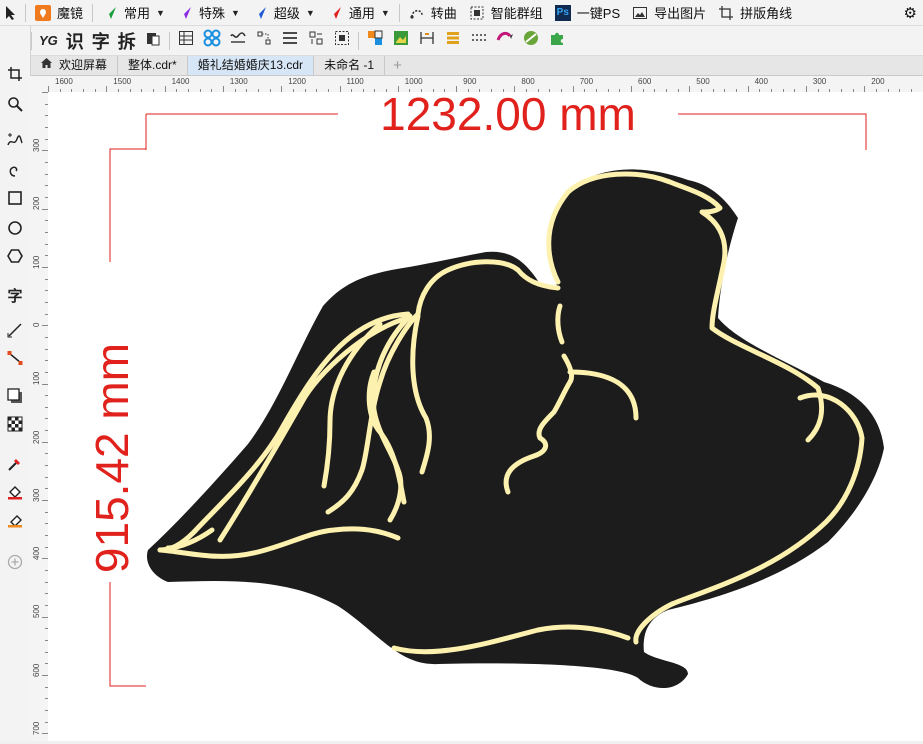  I want to click on align-button, so click(316, 41).